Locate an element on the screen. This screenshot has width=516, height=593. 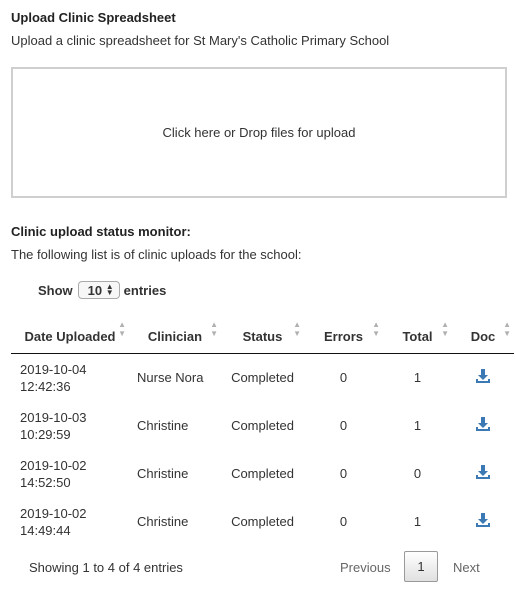
pagination-next: Next is located at coordinates (466, 567).